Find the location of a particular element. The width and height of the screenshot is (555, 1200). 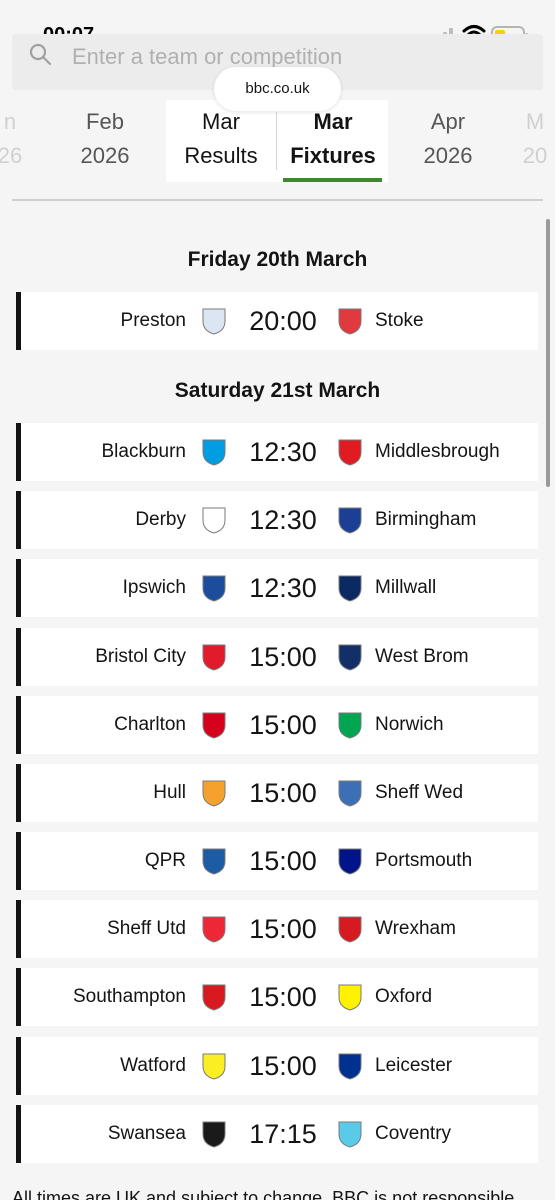

away-team: Portsmouth is located at coordinates (424, 860).